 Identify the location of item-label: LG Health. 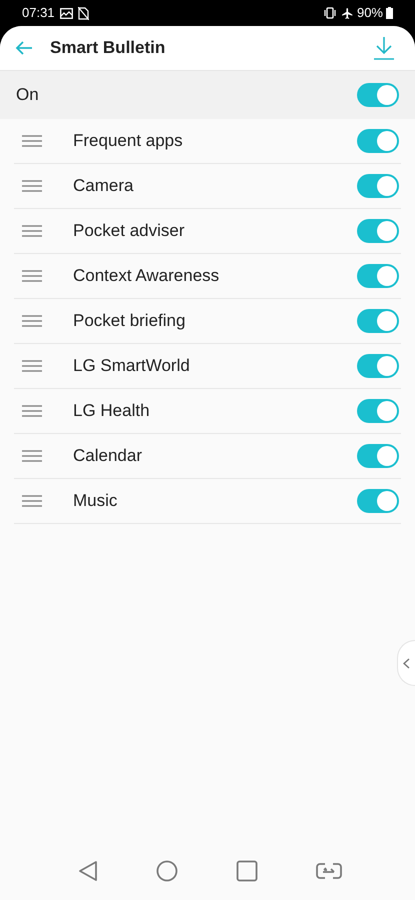
(112, 411).